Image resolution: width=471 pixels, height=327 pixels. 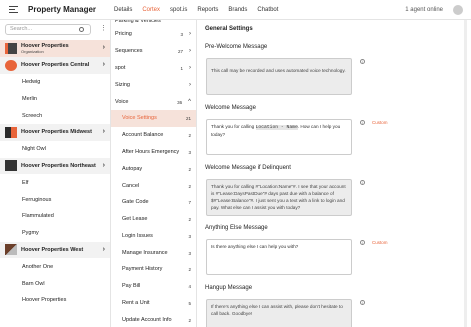 I want to click on section-title: General Settings, so click(x=229, y=29).